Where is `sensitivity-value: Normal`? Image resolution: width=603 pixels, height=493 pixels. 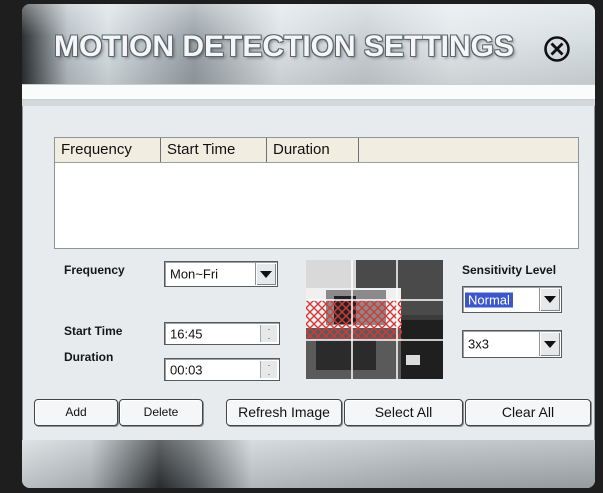 sensitivity-value: Normal is located at coordinates (489, 299).